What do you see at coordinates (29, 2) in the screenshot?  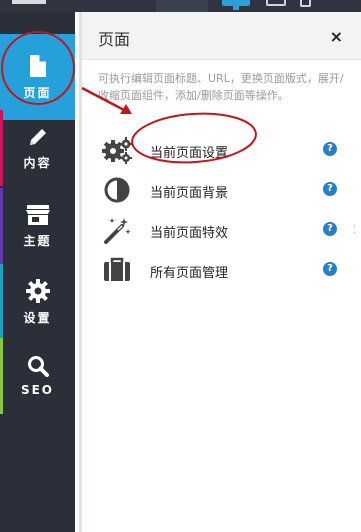 I see `logo` at bounding box center [29, 2].